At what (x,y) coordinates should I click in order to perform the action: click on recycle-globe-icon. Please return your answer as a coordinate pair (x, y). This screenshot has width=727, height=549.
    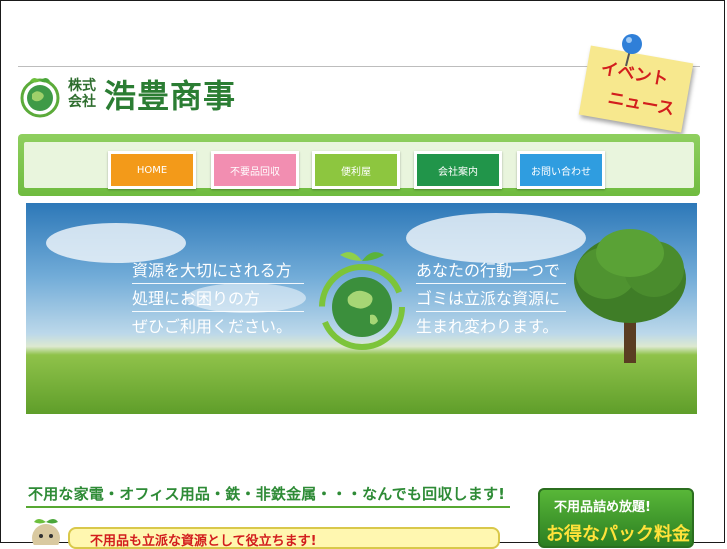
    Looking at the image, I should click on (362, 301).